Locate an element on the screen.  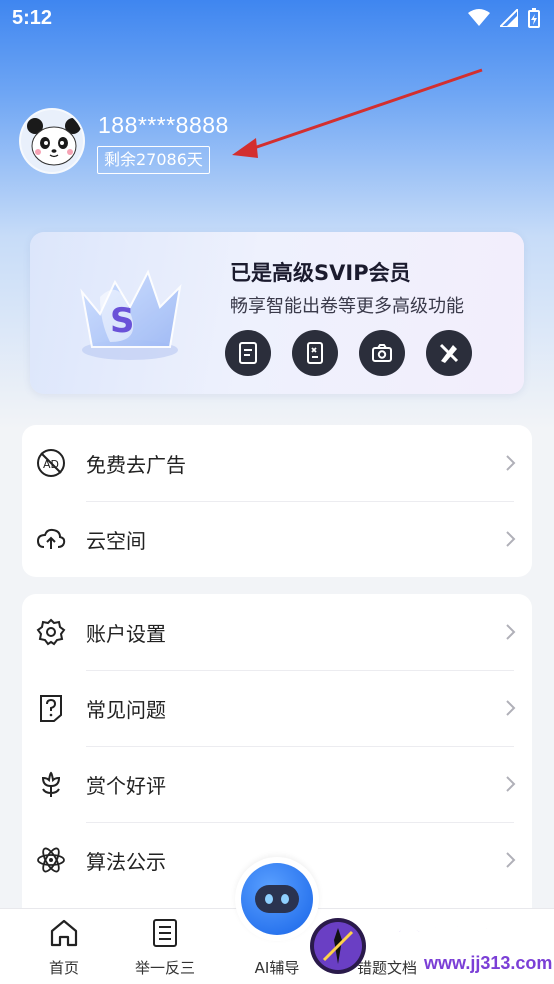
nav-home: 首页 is located at coordinates (64, 946).